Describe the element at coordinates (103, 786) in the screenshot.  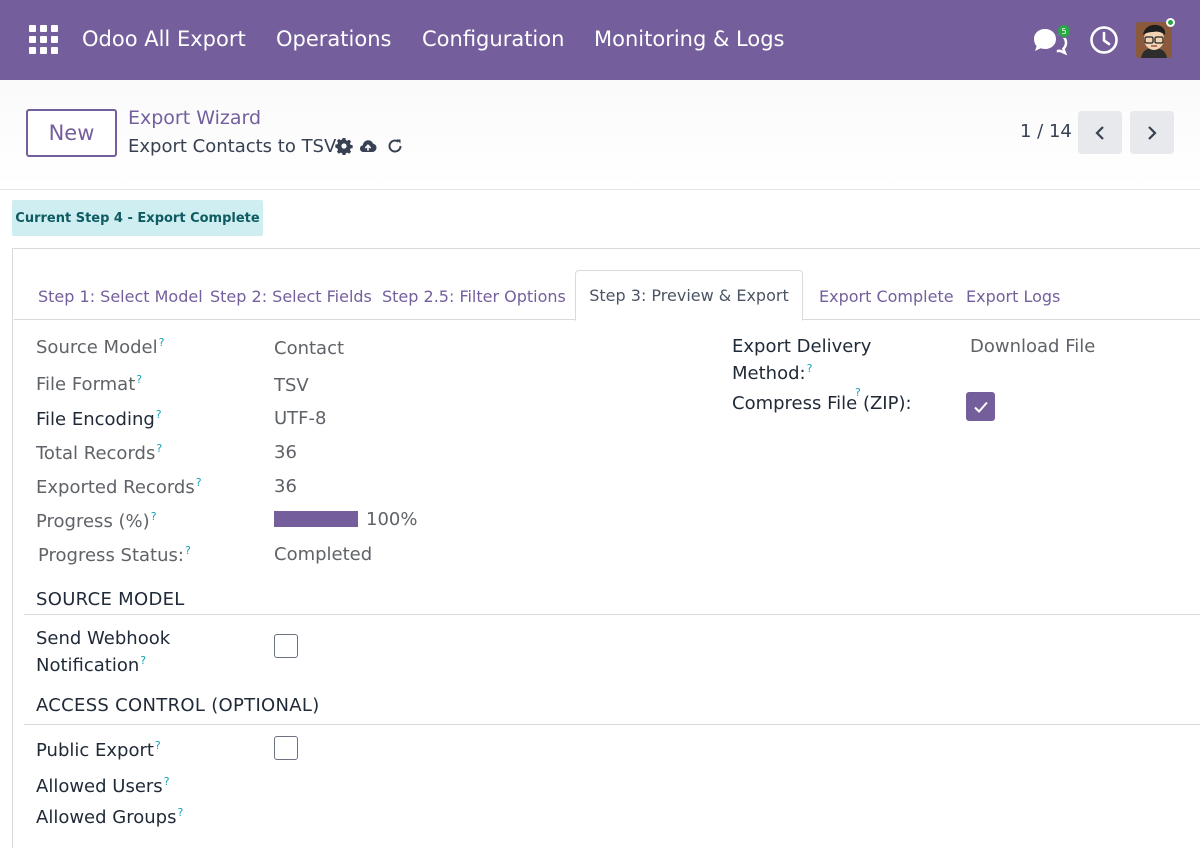
I see `label-allowed-users: Allowed Users?` at that location.